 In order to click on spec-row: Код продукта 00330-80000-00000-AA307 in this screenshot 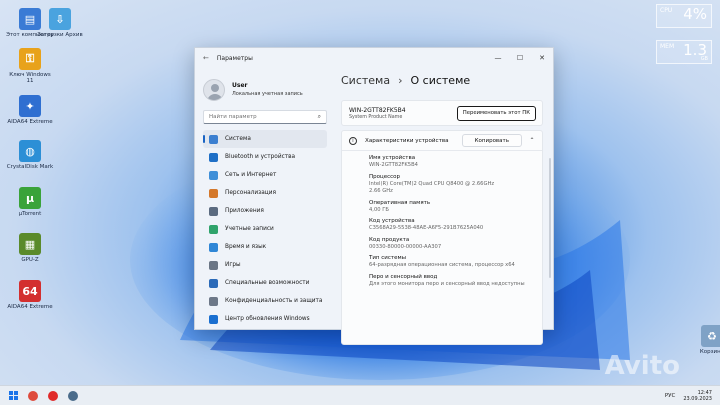, I will do `click(455, 244)`.